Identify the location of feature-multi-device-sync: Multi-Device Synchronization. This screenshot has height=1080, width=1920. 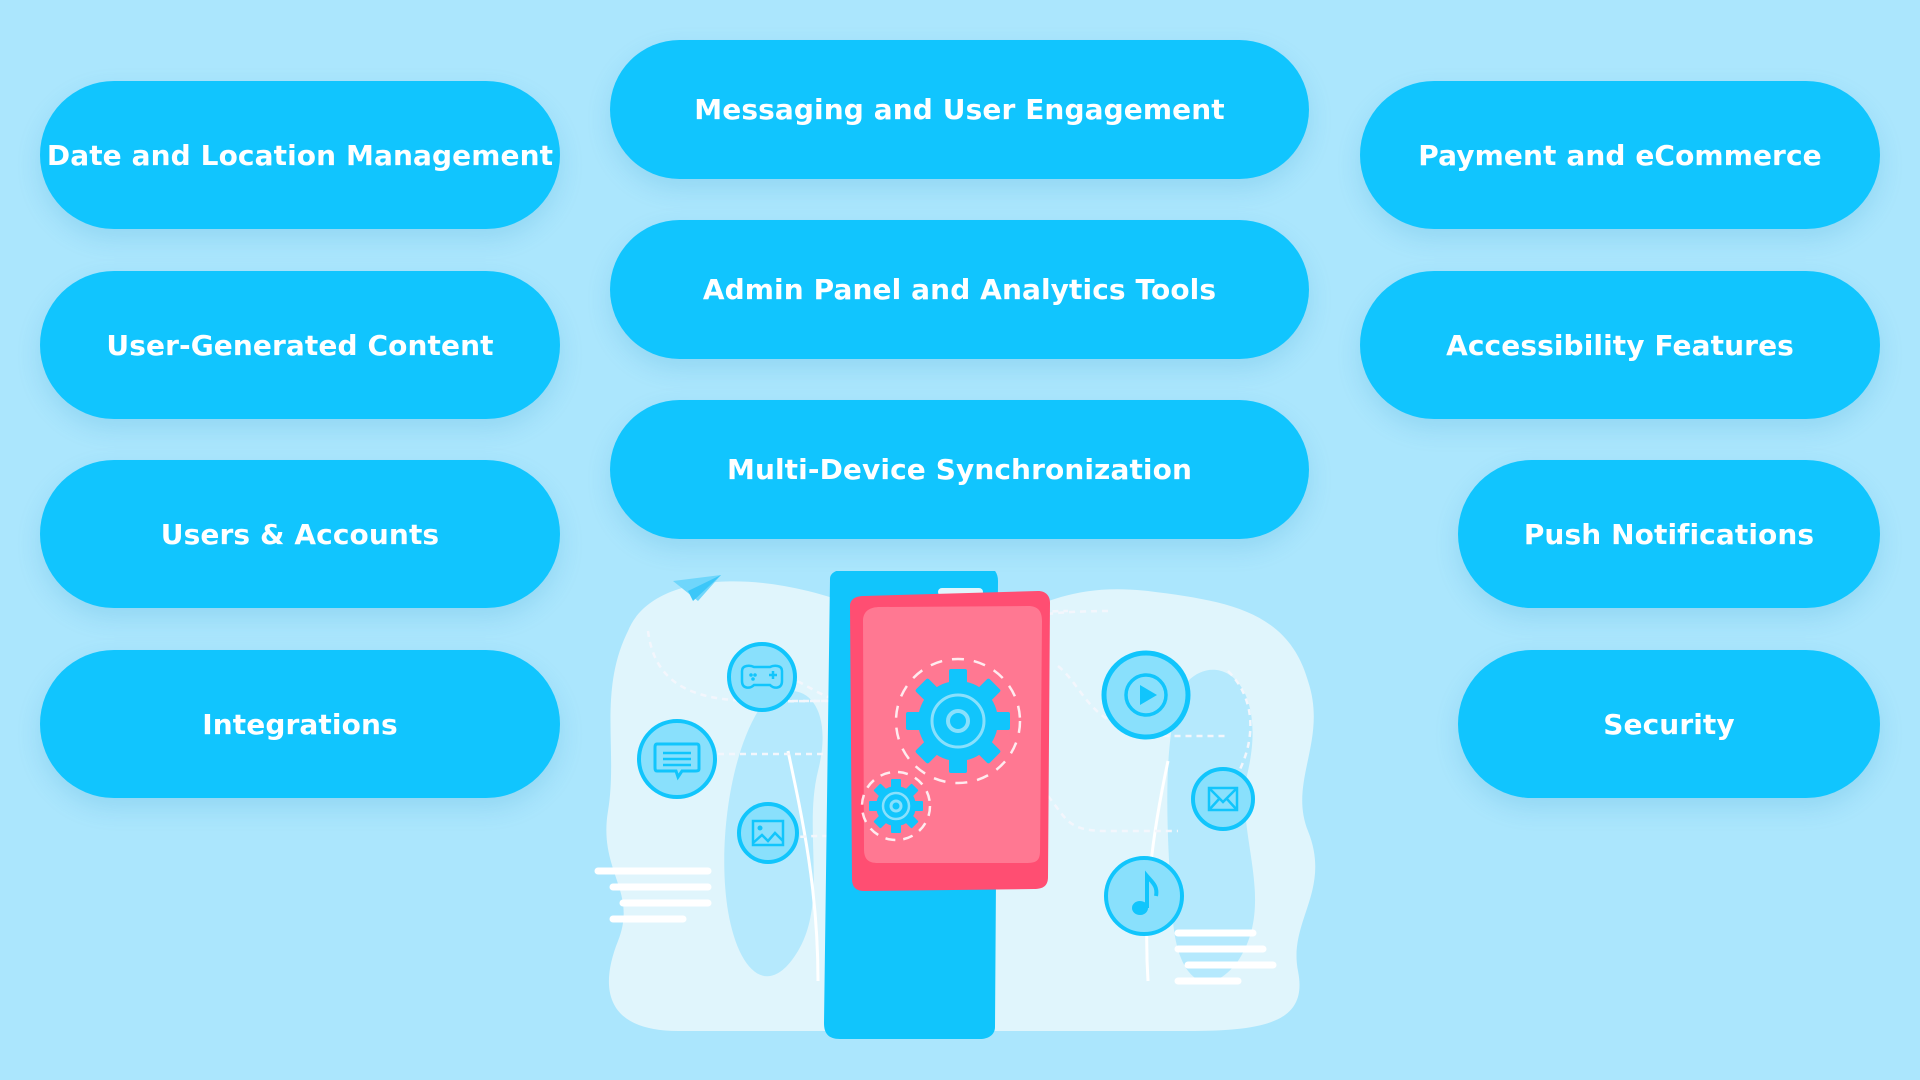
(959, 469).